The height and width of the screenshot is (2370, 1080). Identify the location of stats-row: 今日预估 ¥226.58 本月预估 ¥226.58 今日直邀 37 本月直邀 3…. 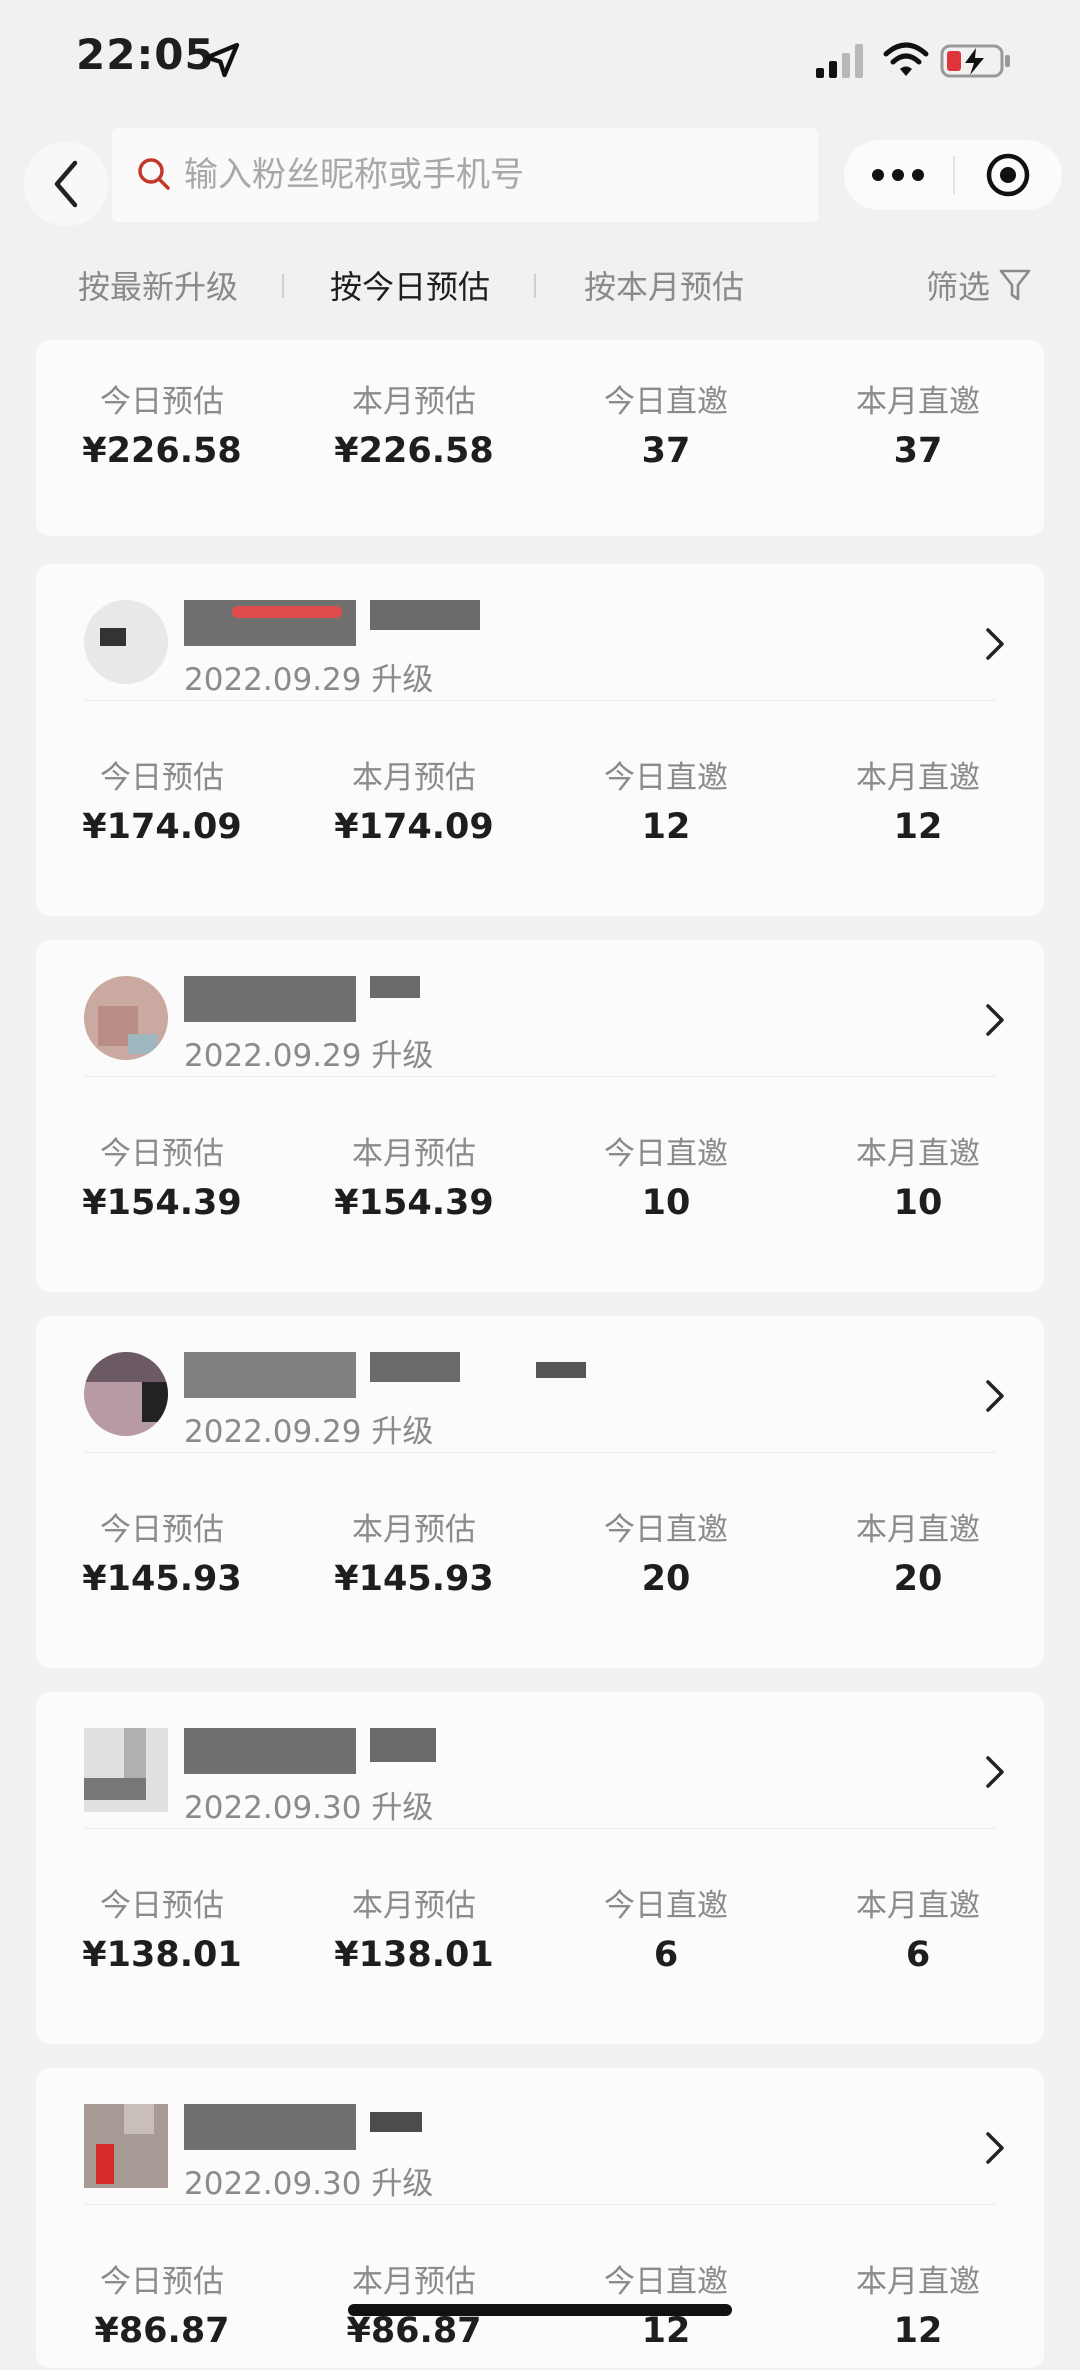
(540, 435).